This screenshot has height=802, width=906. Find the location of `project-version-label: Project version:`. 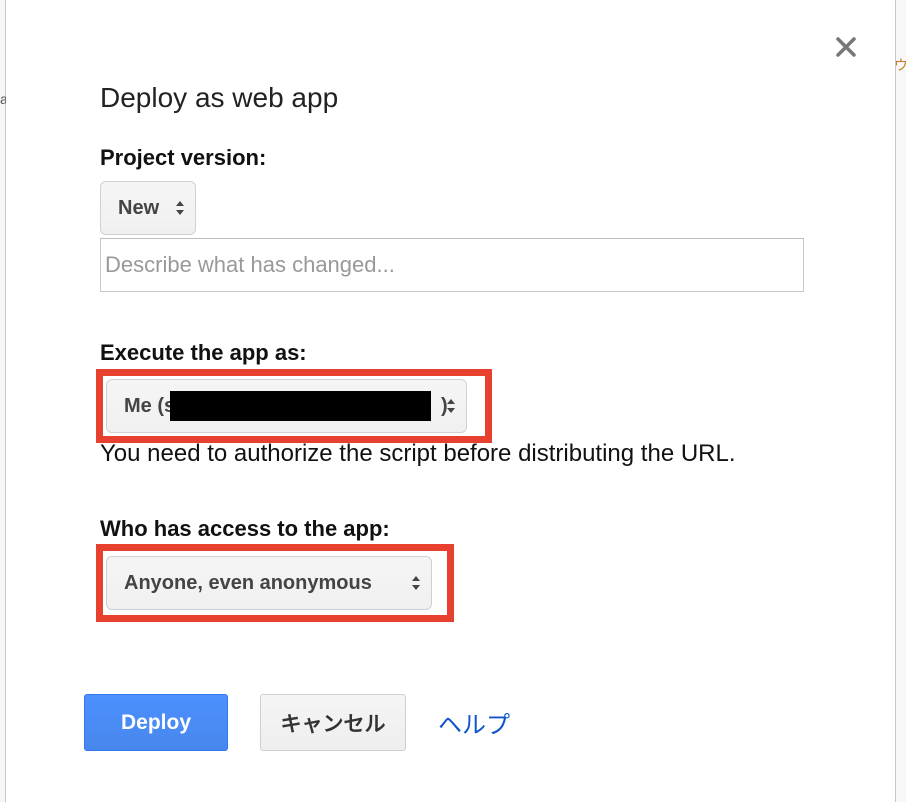

project-version-label: Project version: is located at coordinates (183, 157).